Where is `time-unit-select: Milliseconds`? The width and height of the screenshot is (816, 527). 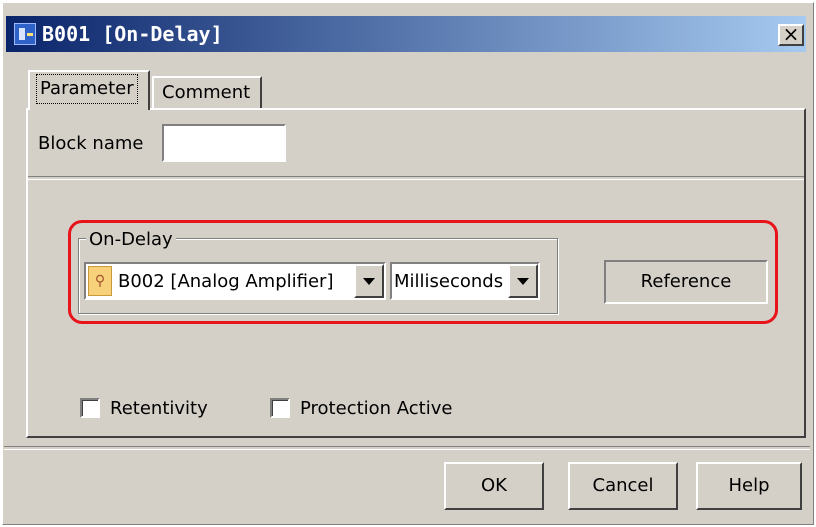
time-unit-select: Milliseconds is located at coordinates (465, 281).